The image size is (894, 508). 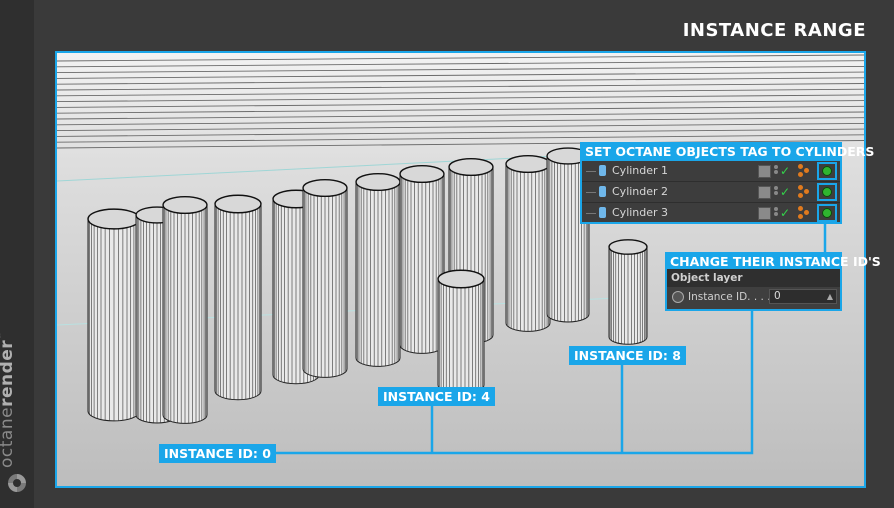 What do you see at coordinates (217, 453) in the screenshot?
I see `label-instance-id-0: INSTANCE ID: 0` at bounding box center [217, 453].